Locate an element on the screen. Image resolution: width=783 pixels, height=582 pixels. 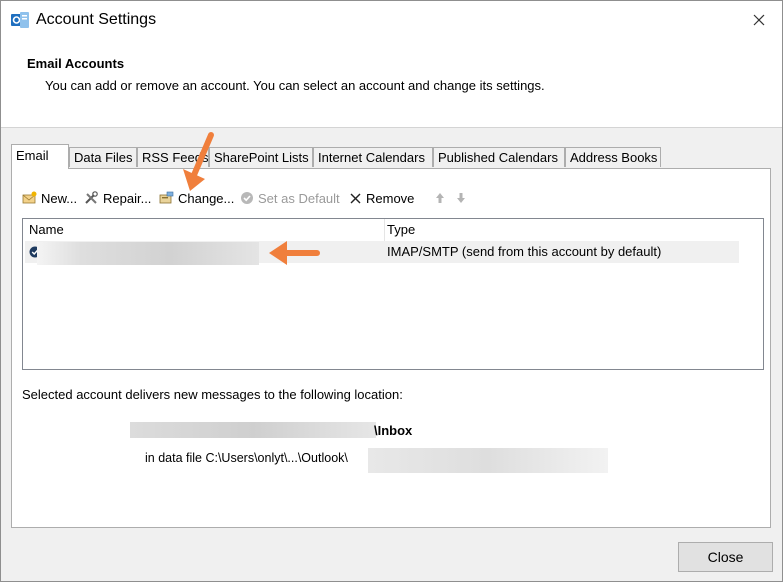
tab-data-files: Data Files is located at coordinates (103, 157).